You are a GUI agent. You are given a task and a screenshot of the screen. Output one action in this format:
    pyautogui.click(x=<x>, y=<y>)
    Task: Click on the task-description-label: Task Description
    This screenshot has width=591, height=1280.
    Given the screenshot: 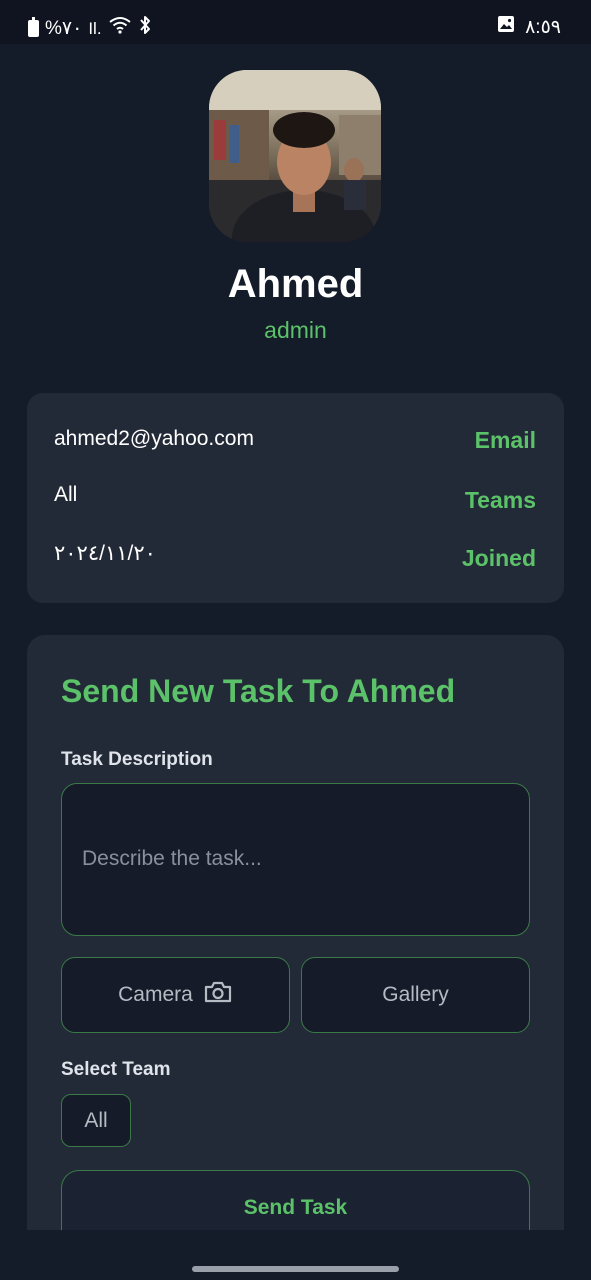 What is the action you would take?
    pyautogui.click(x=137, y=759)
    